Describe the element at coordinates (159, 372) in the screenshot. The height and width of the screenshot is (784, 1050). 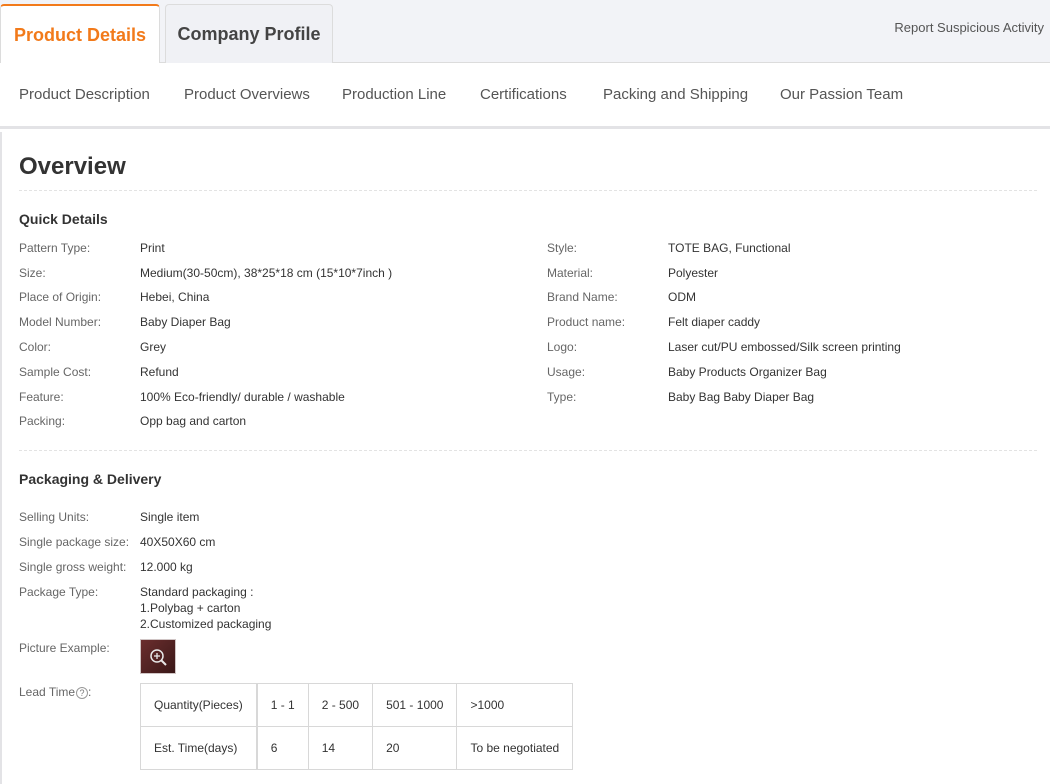
I see `attr-value: Refund` at that location.